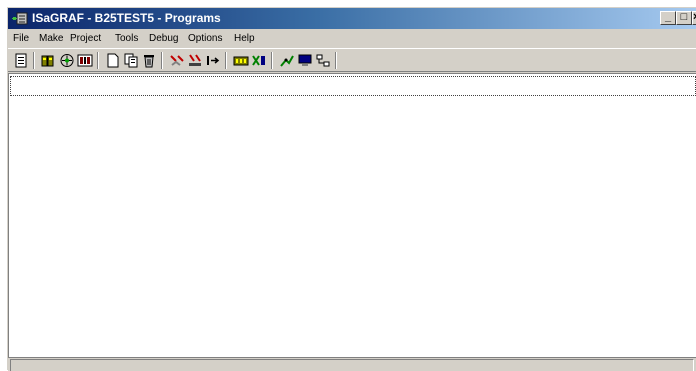 This screenshot has height=371, width=696. I want to click on io-connection-icon, so click(241, 60).